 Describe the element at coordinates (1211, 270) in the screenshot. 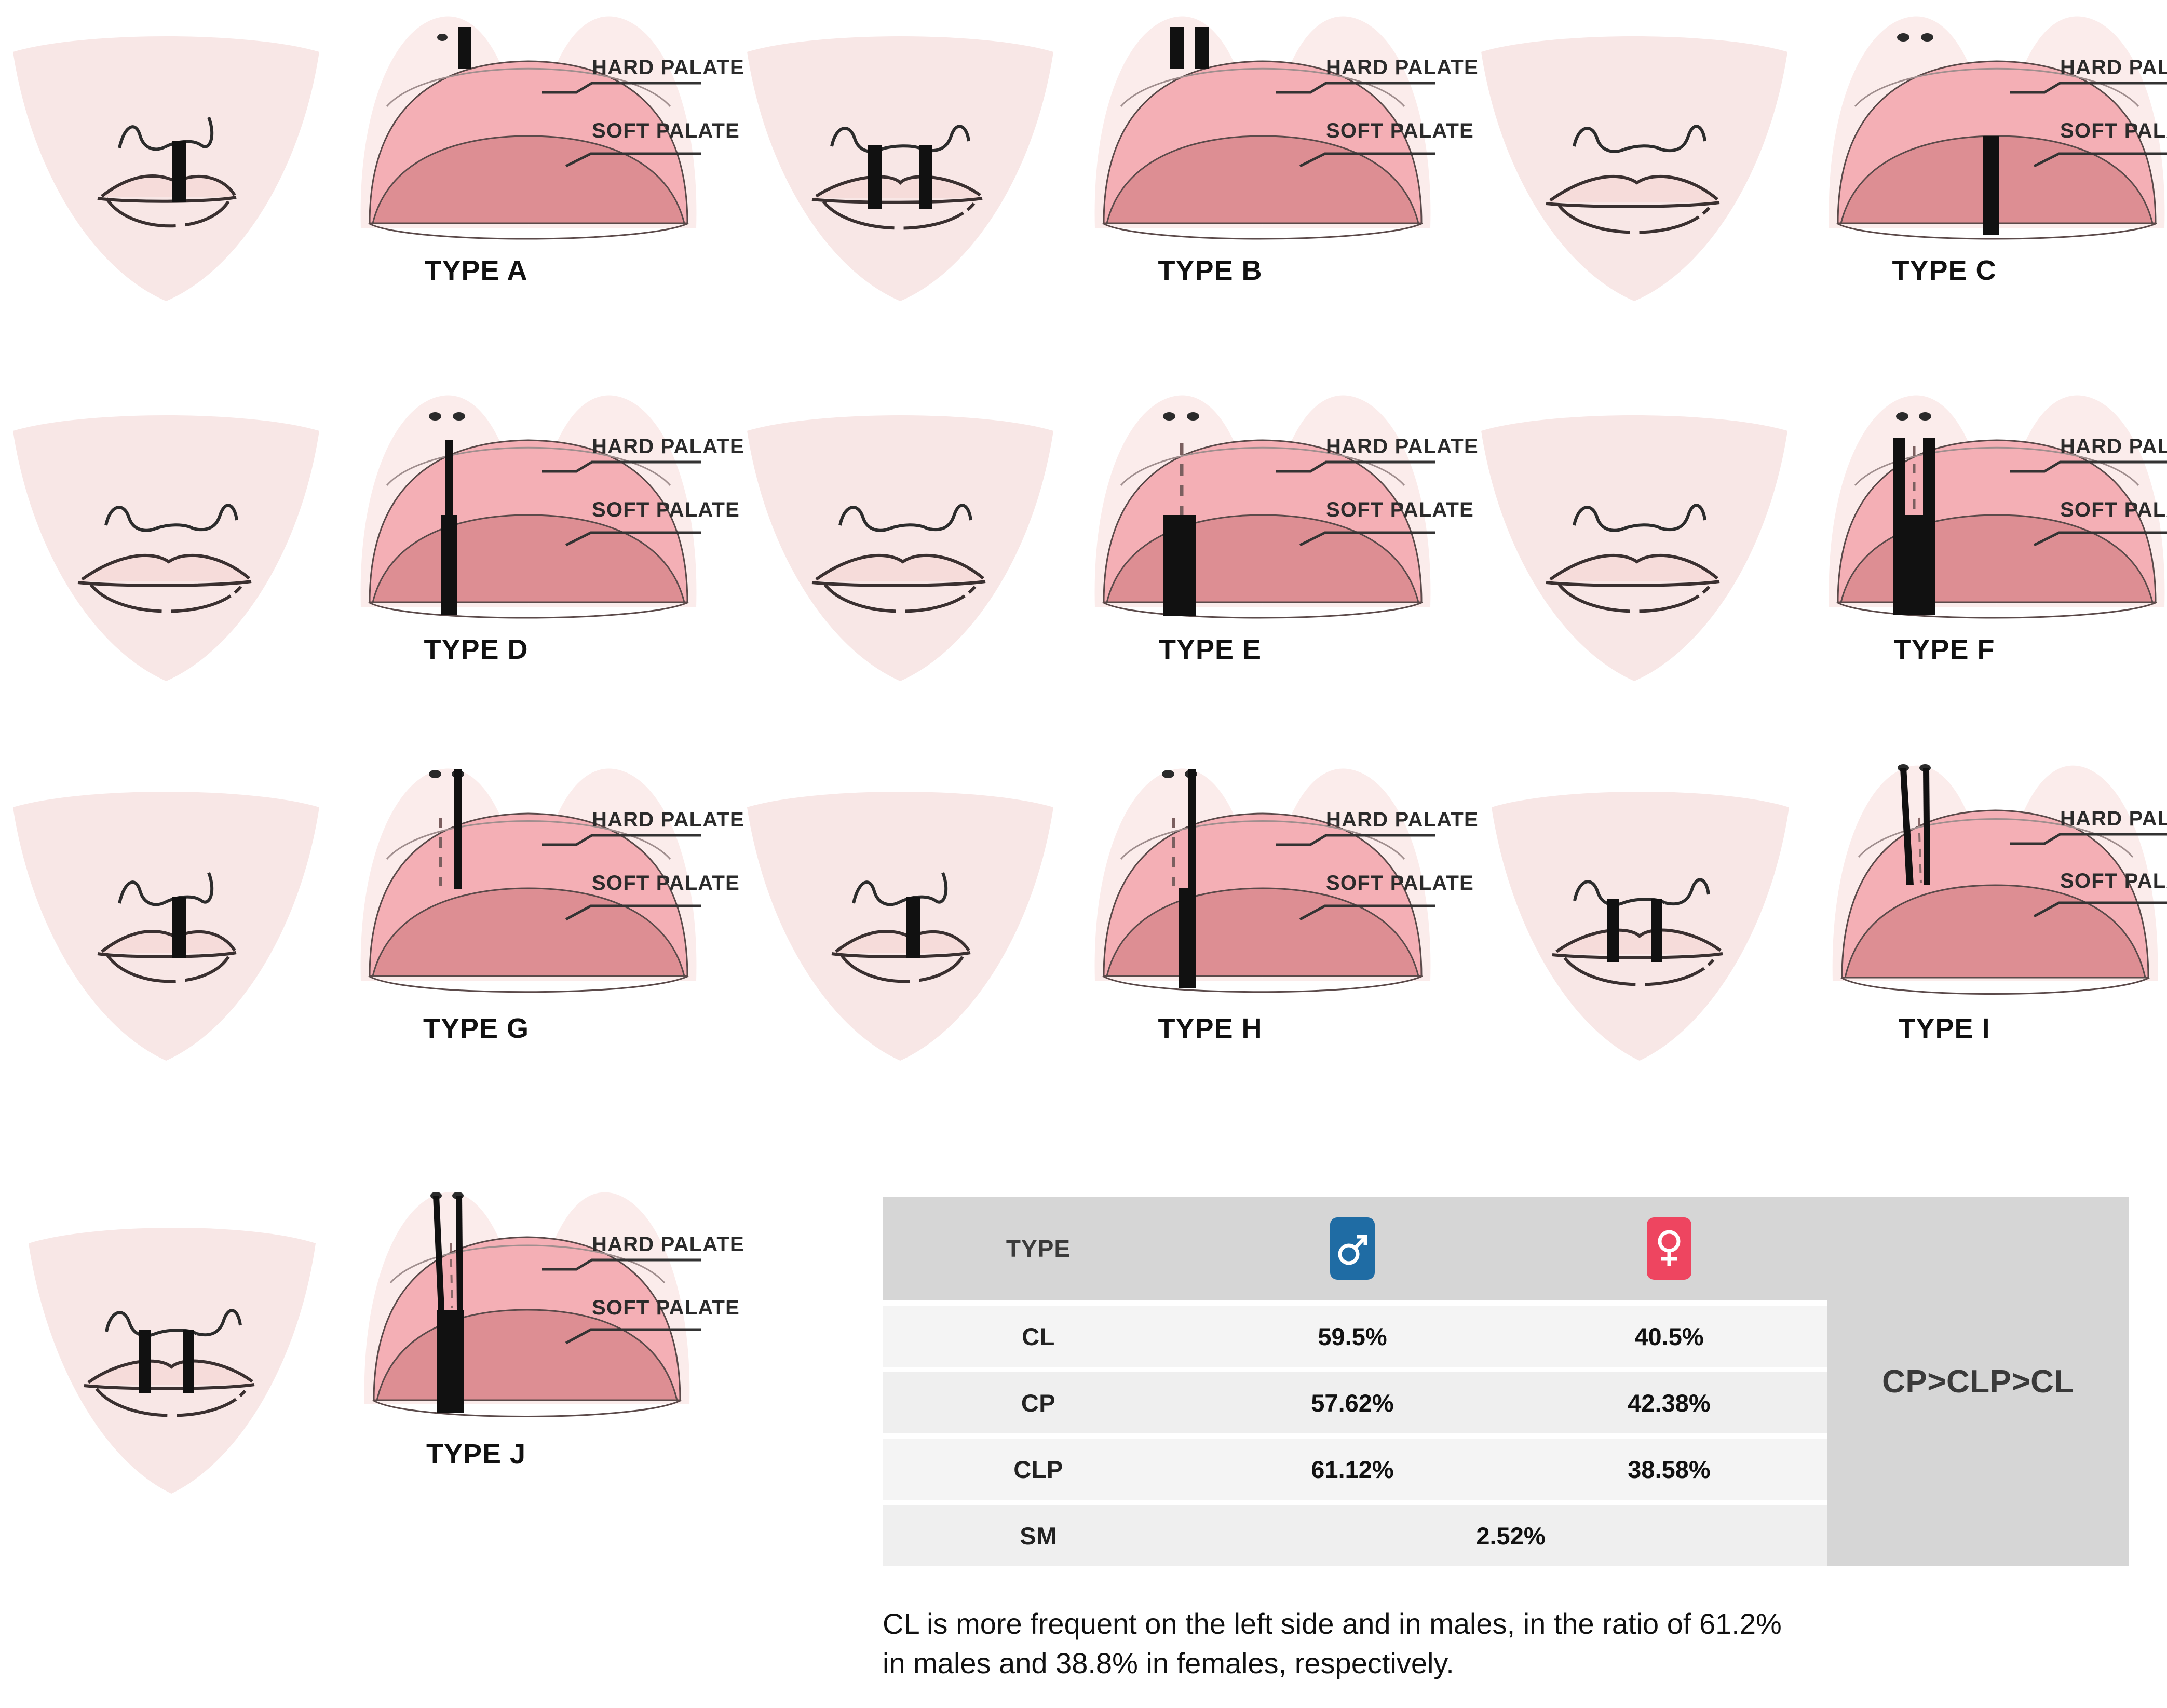

I see `type-b-label: TYPE B` at that location.